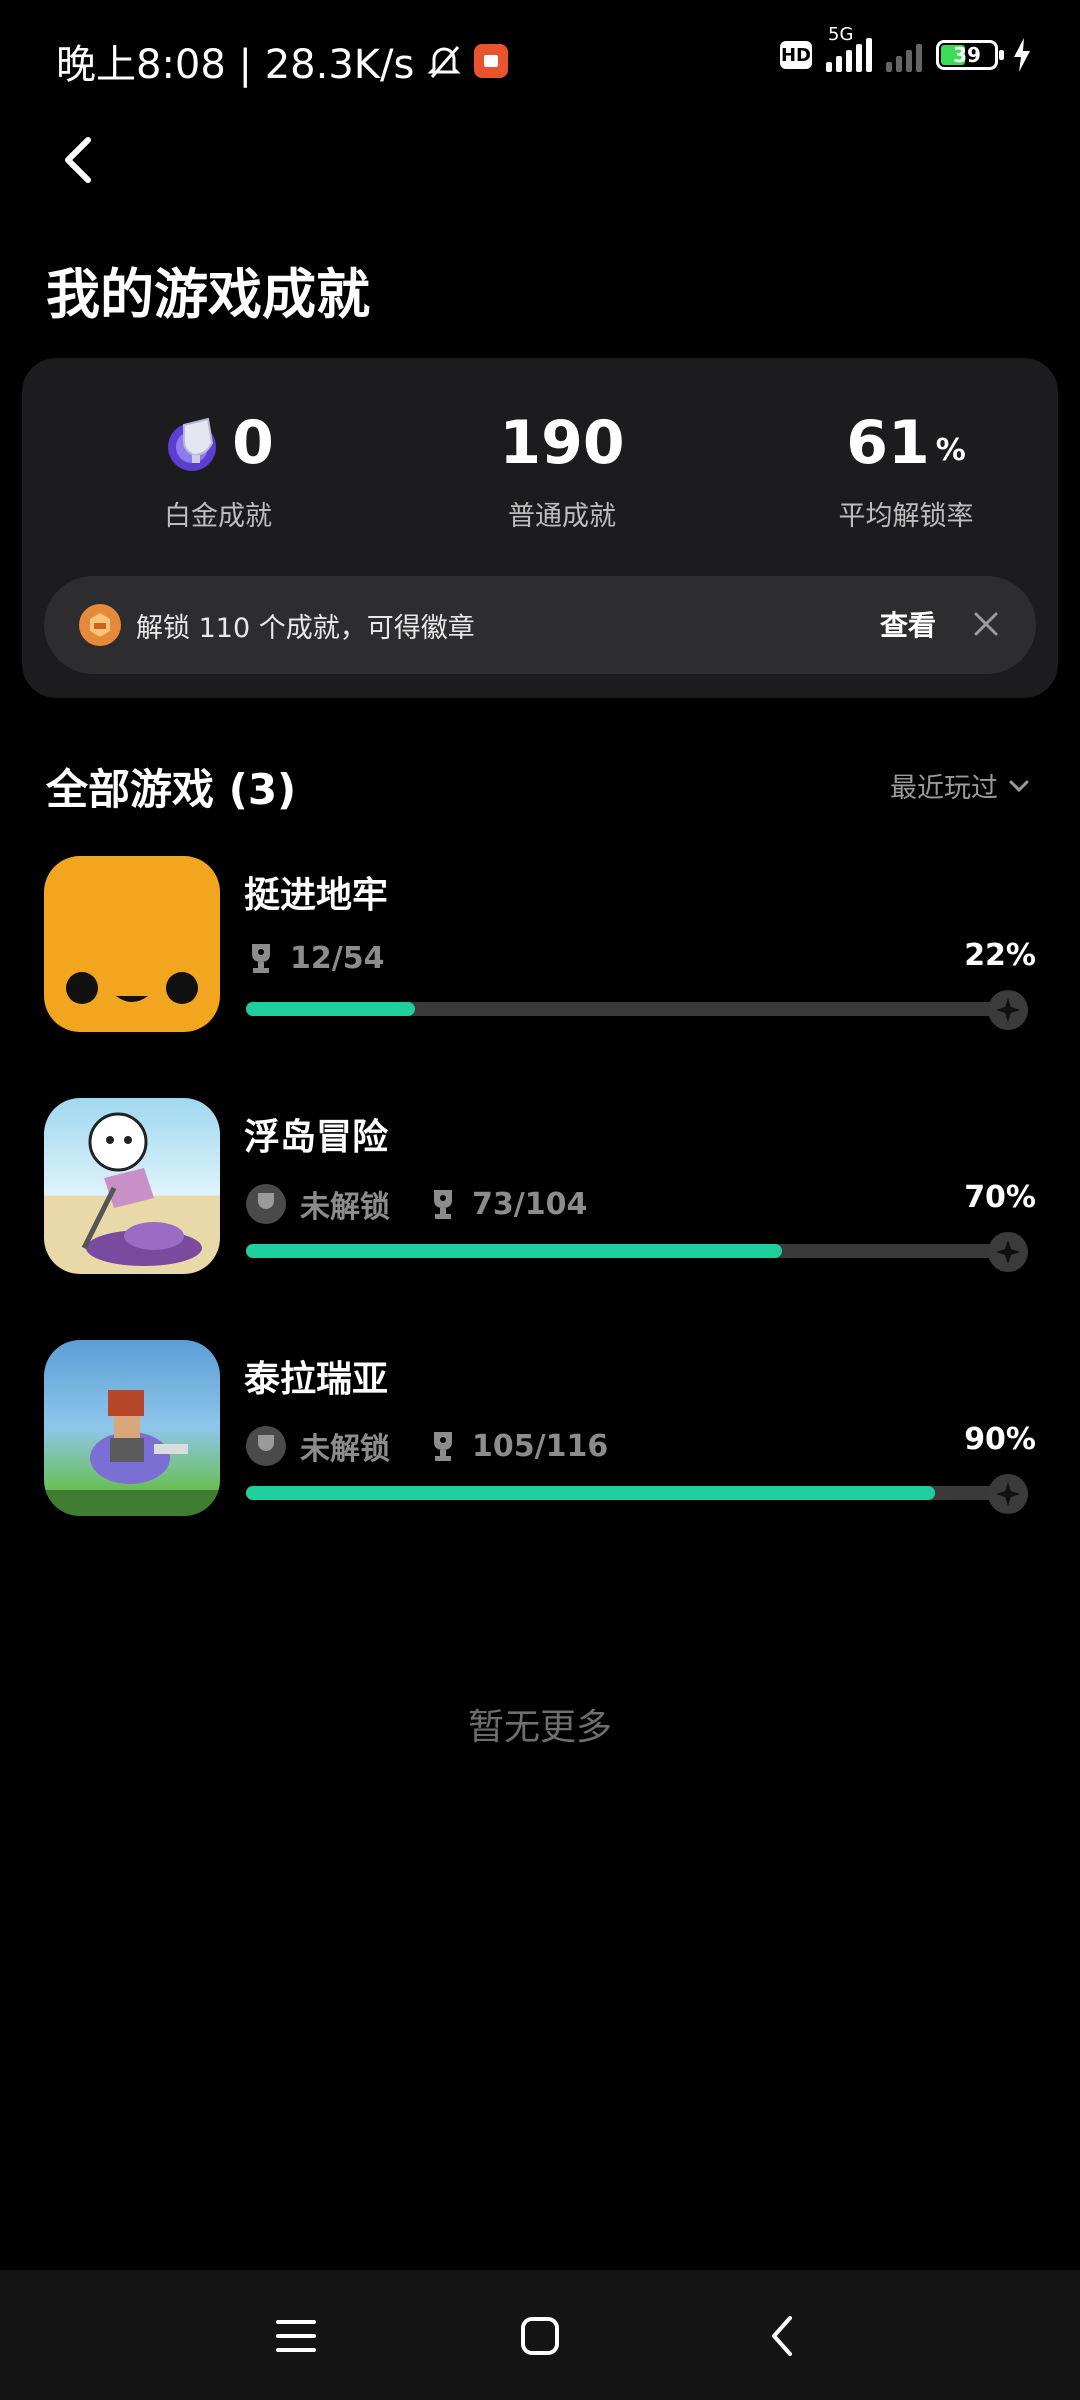 This screenshot has width=1080, height=2400. I want to click on game-name: 浮岛冒险, so click(316, 1137).